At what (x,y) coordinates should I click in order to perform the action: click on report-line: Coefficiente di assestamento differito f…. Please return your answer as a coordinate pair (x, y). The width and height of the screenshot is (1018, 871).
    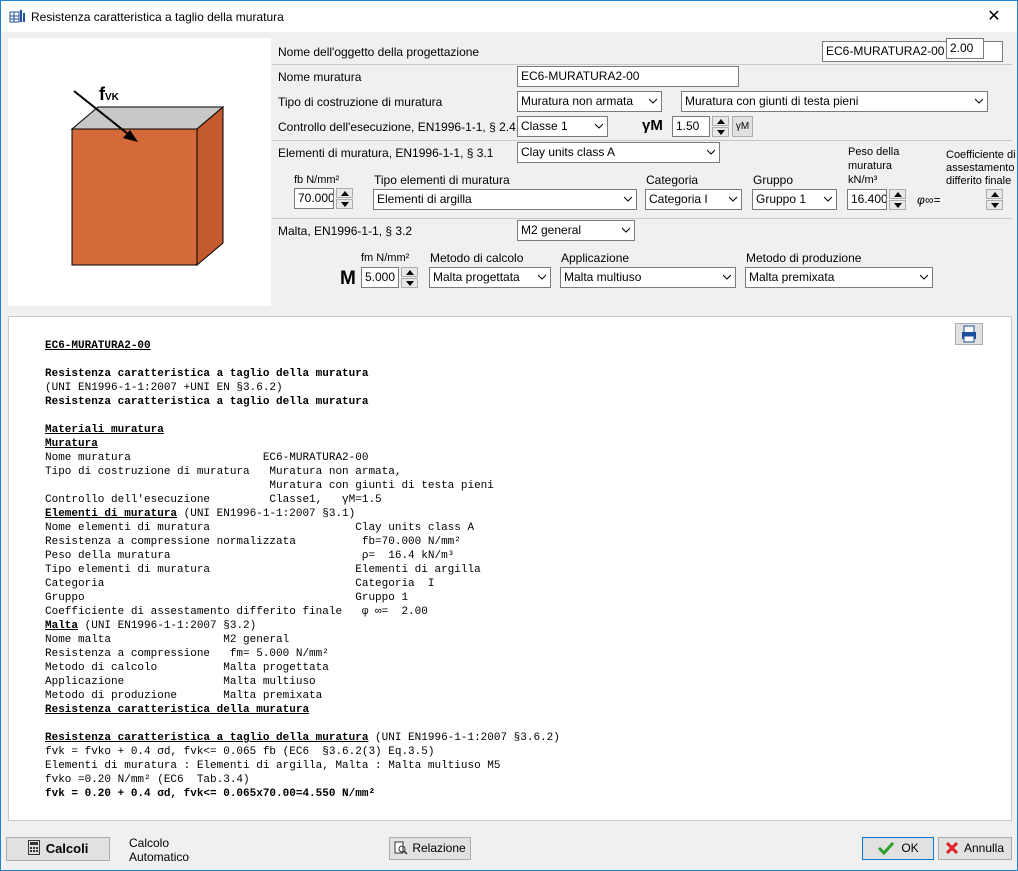
    Looking at the image, I should click on (236, 612).